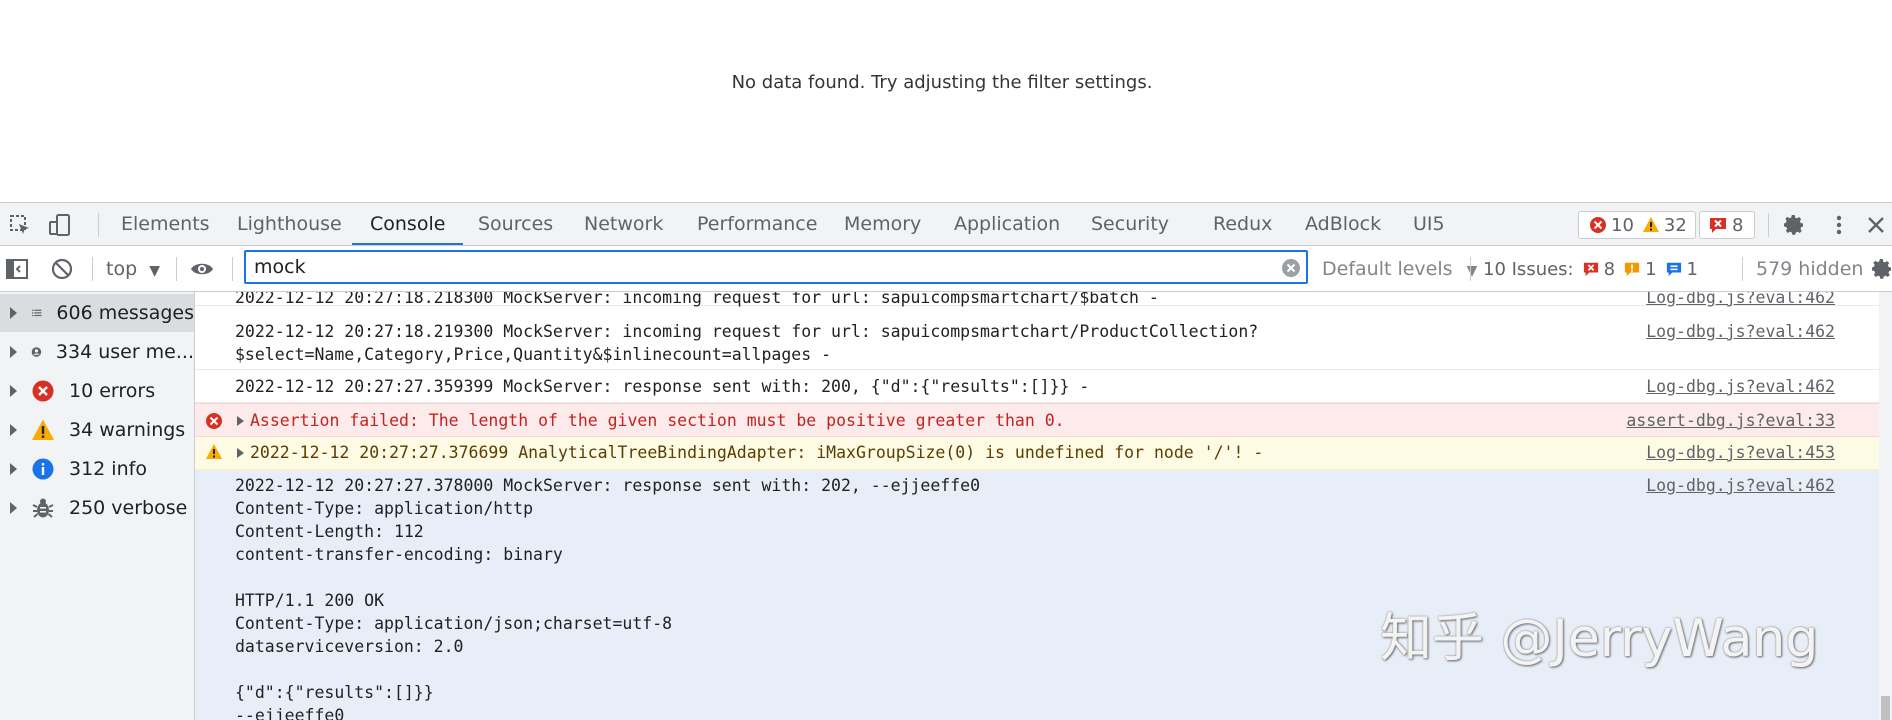 This screenshot has width=1892, height=720. I want to click on warning-icon, so click(1650, 224).